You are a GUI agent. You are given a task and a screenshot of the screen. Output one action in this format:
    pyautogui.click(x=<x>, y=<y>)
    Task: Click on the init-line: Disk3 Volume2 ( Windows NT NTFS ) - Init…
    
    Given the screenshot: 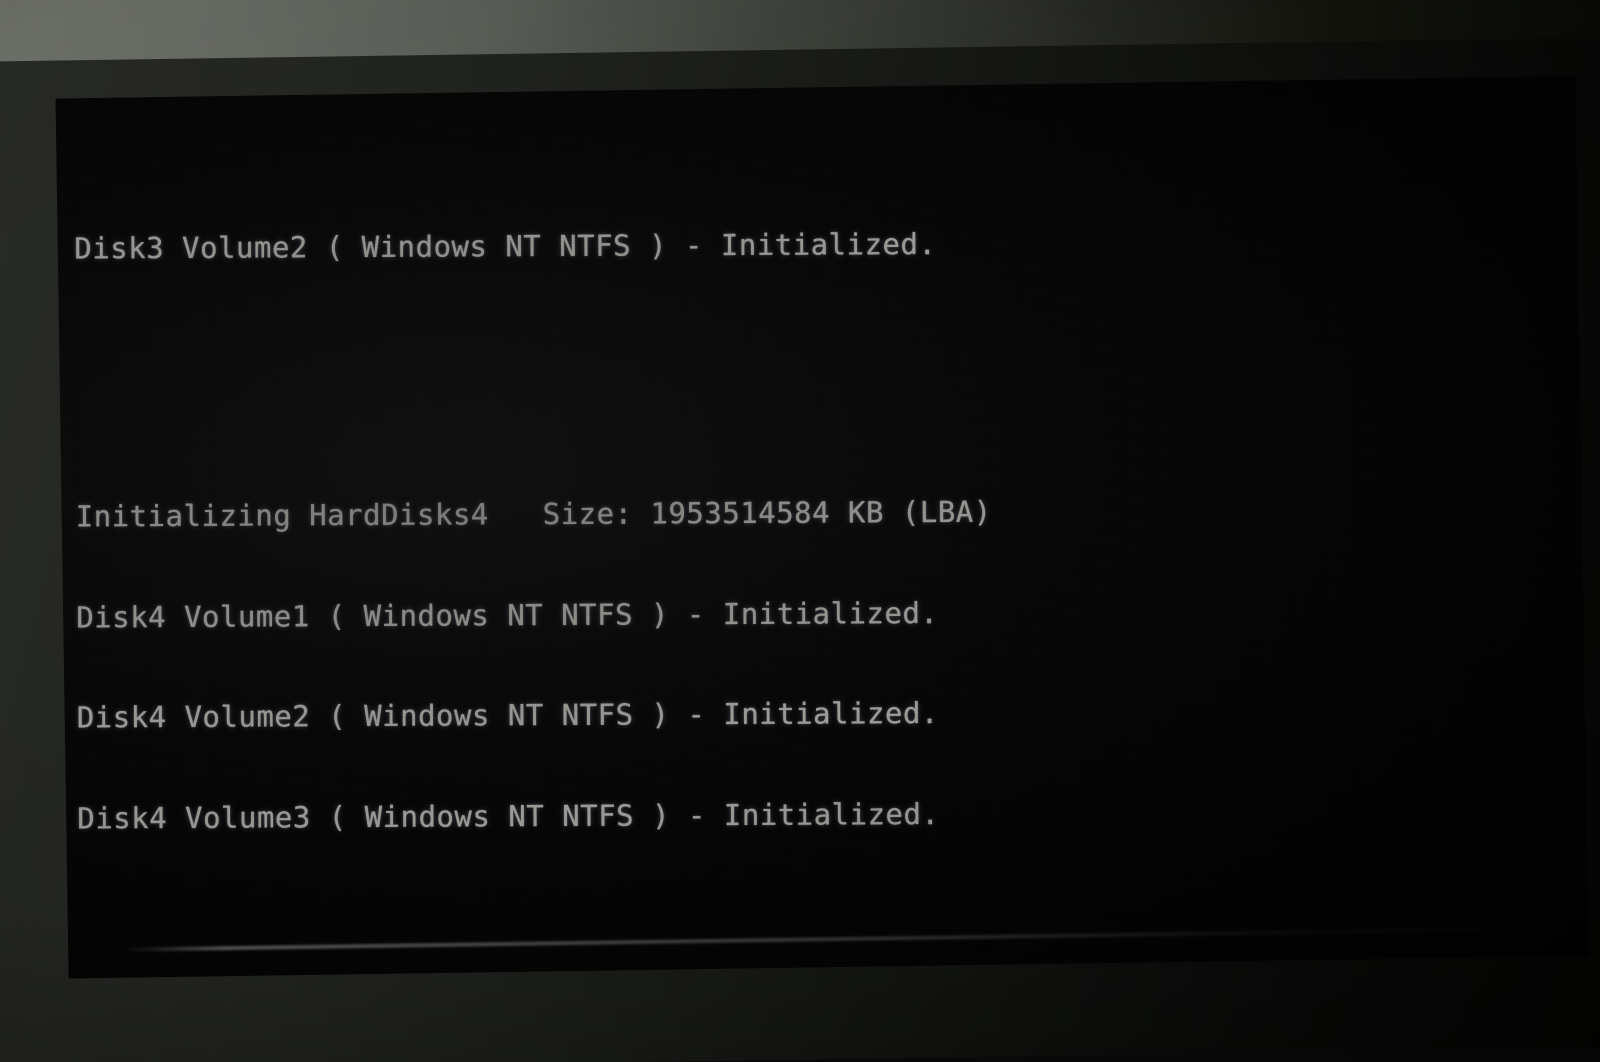 What is the action you would take?
    pyautogui.click(x=505, y=246)
    